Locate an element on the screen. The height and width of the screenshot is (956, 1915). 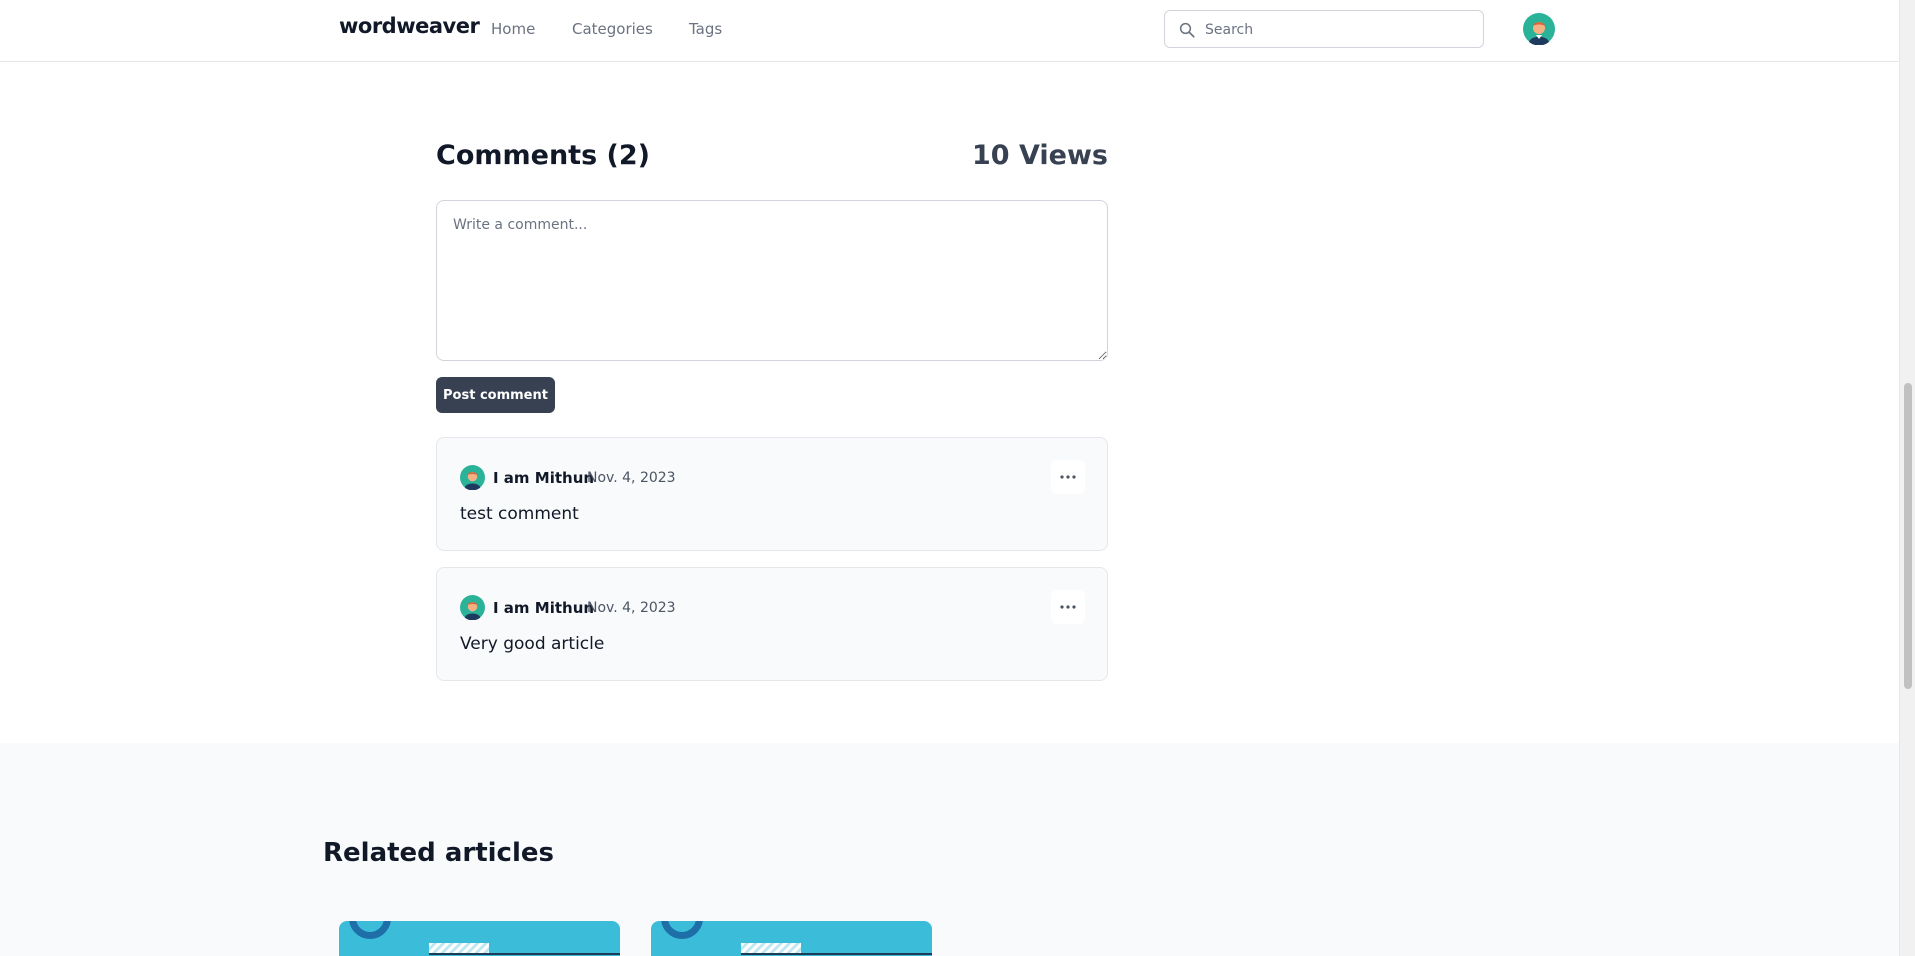
comment-text: test comment is located at coordinates (519, 514).